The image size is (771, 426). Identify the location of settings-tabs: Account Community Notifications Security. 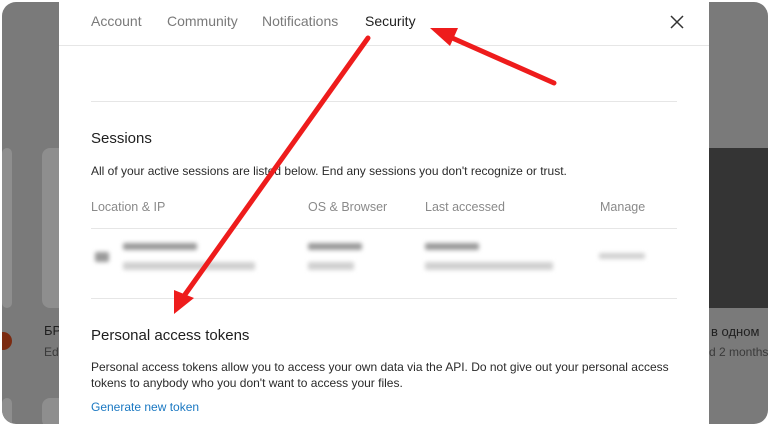
(384, 23).